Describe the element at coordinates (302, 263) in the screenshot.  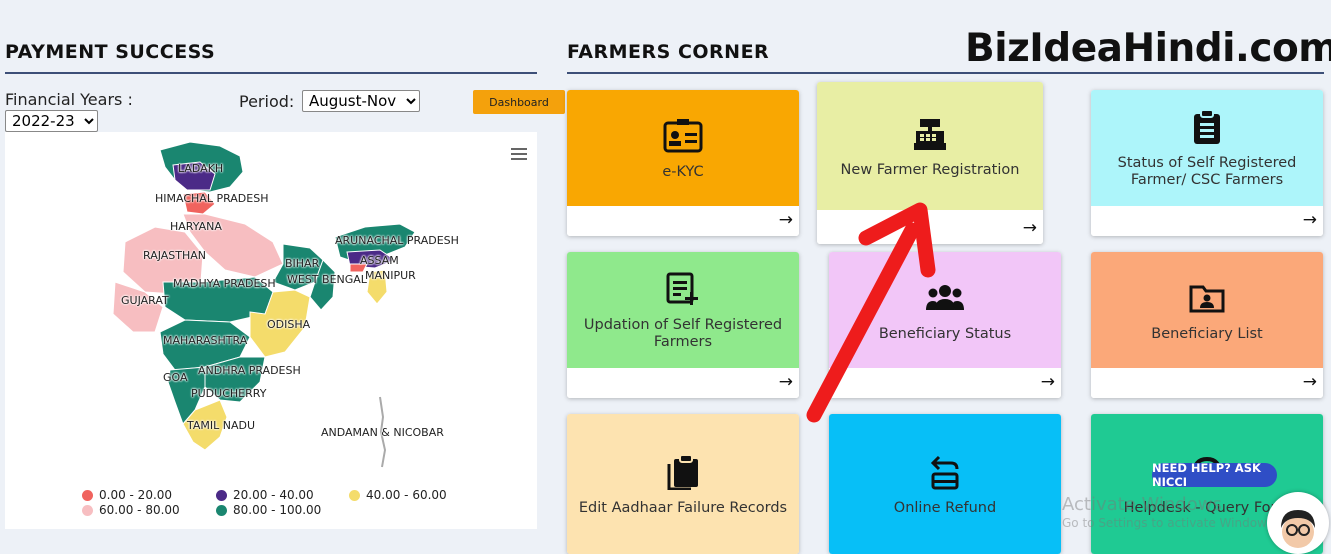
I see `label-bihar: BIHAR` at that location.